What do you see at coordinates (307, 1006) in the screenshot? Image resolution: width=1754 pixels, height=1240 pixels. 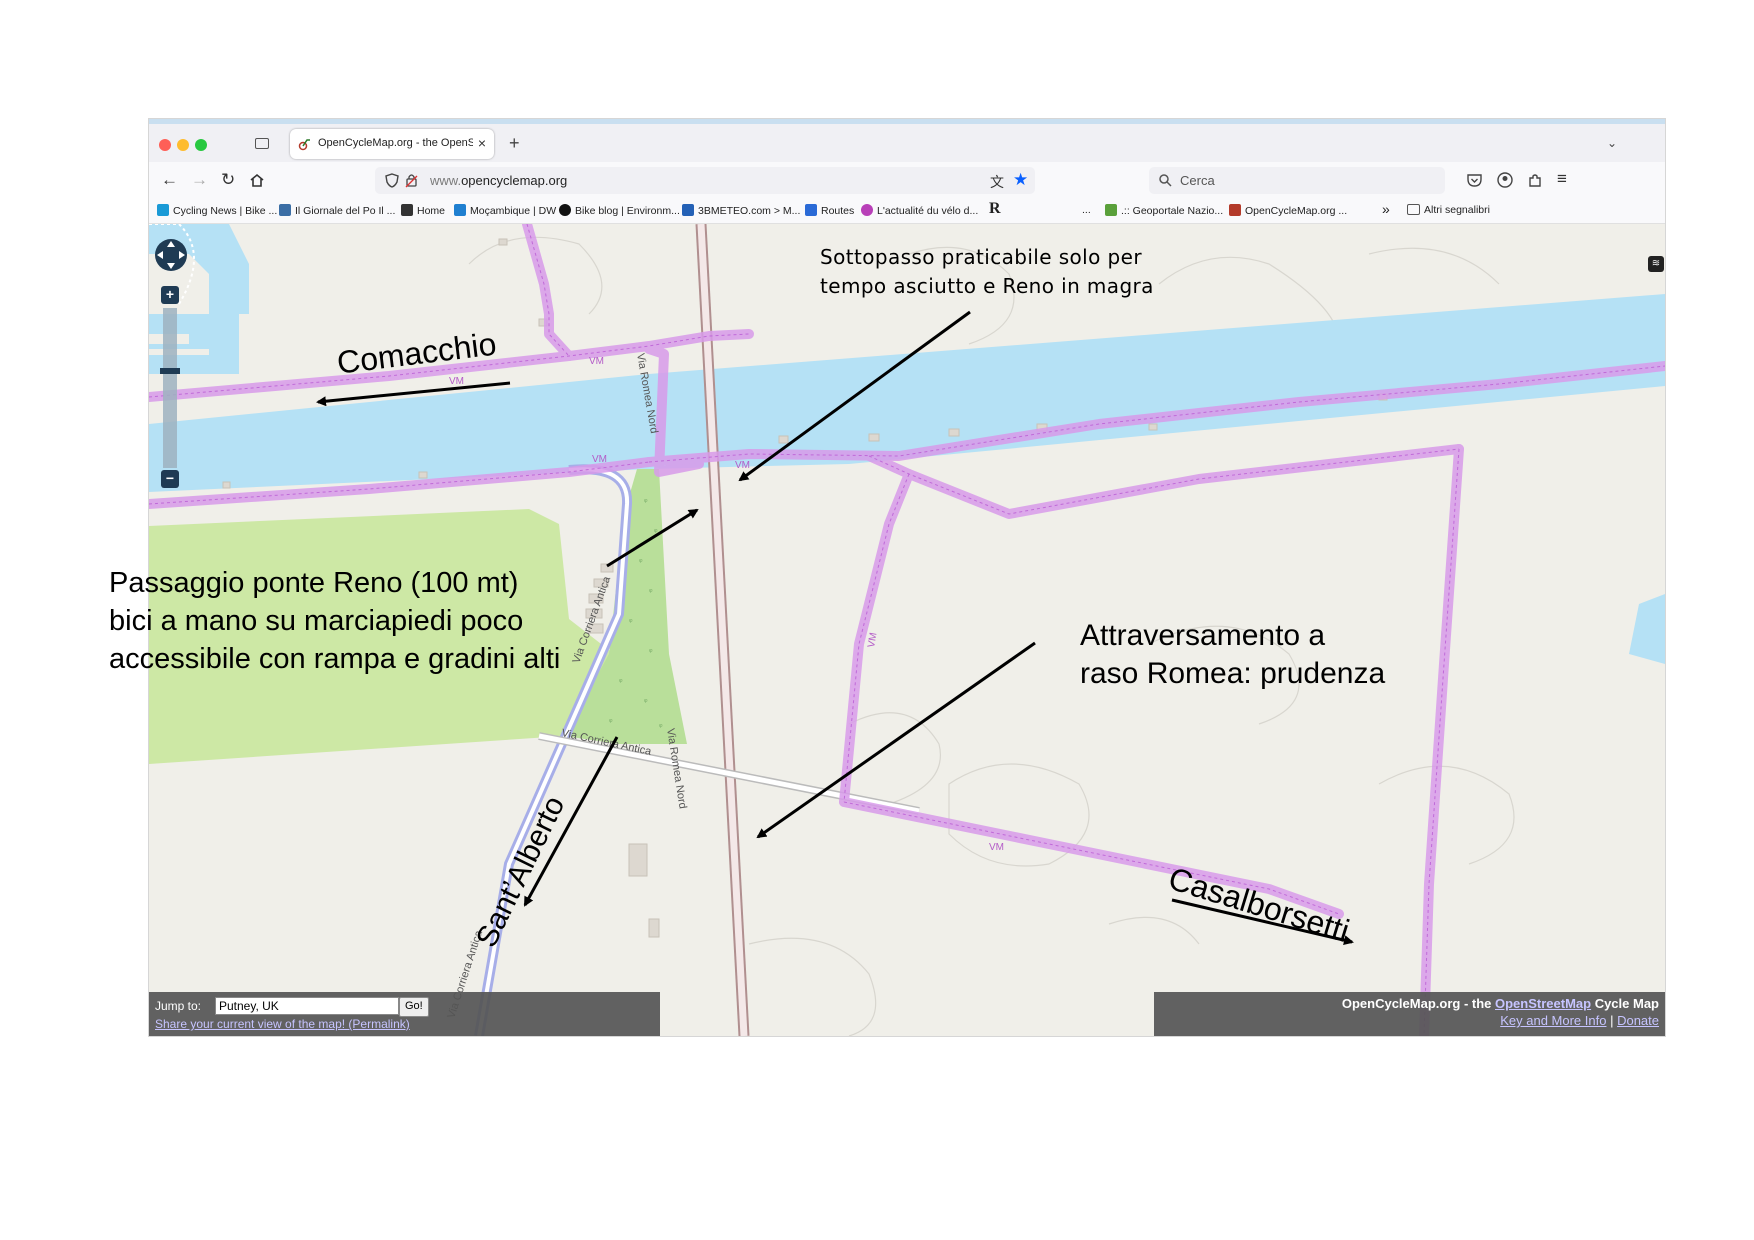 I see `jump-to-input` at bounding box center [307, 1006].